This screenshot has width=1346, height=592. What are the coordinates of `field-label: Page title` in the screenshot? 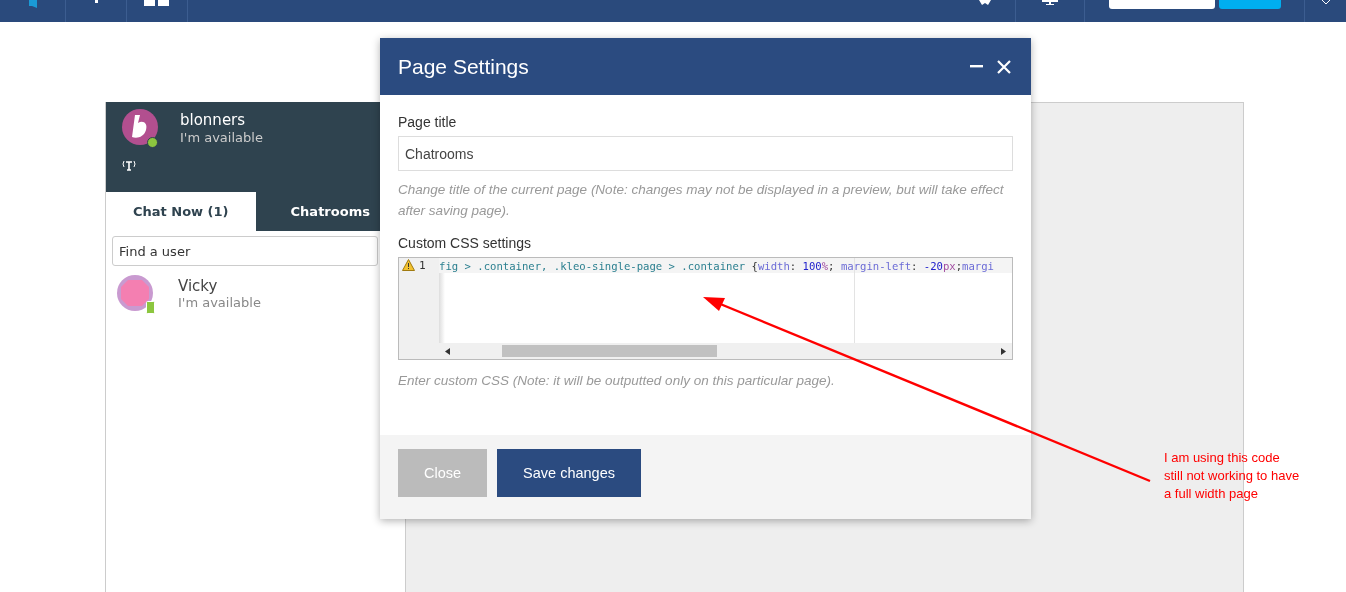 It's located at (428, 122).